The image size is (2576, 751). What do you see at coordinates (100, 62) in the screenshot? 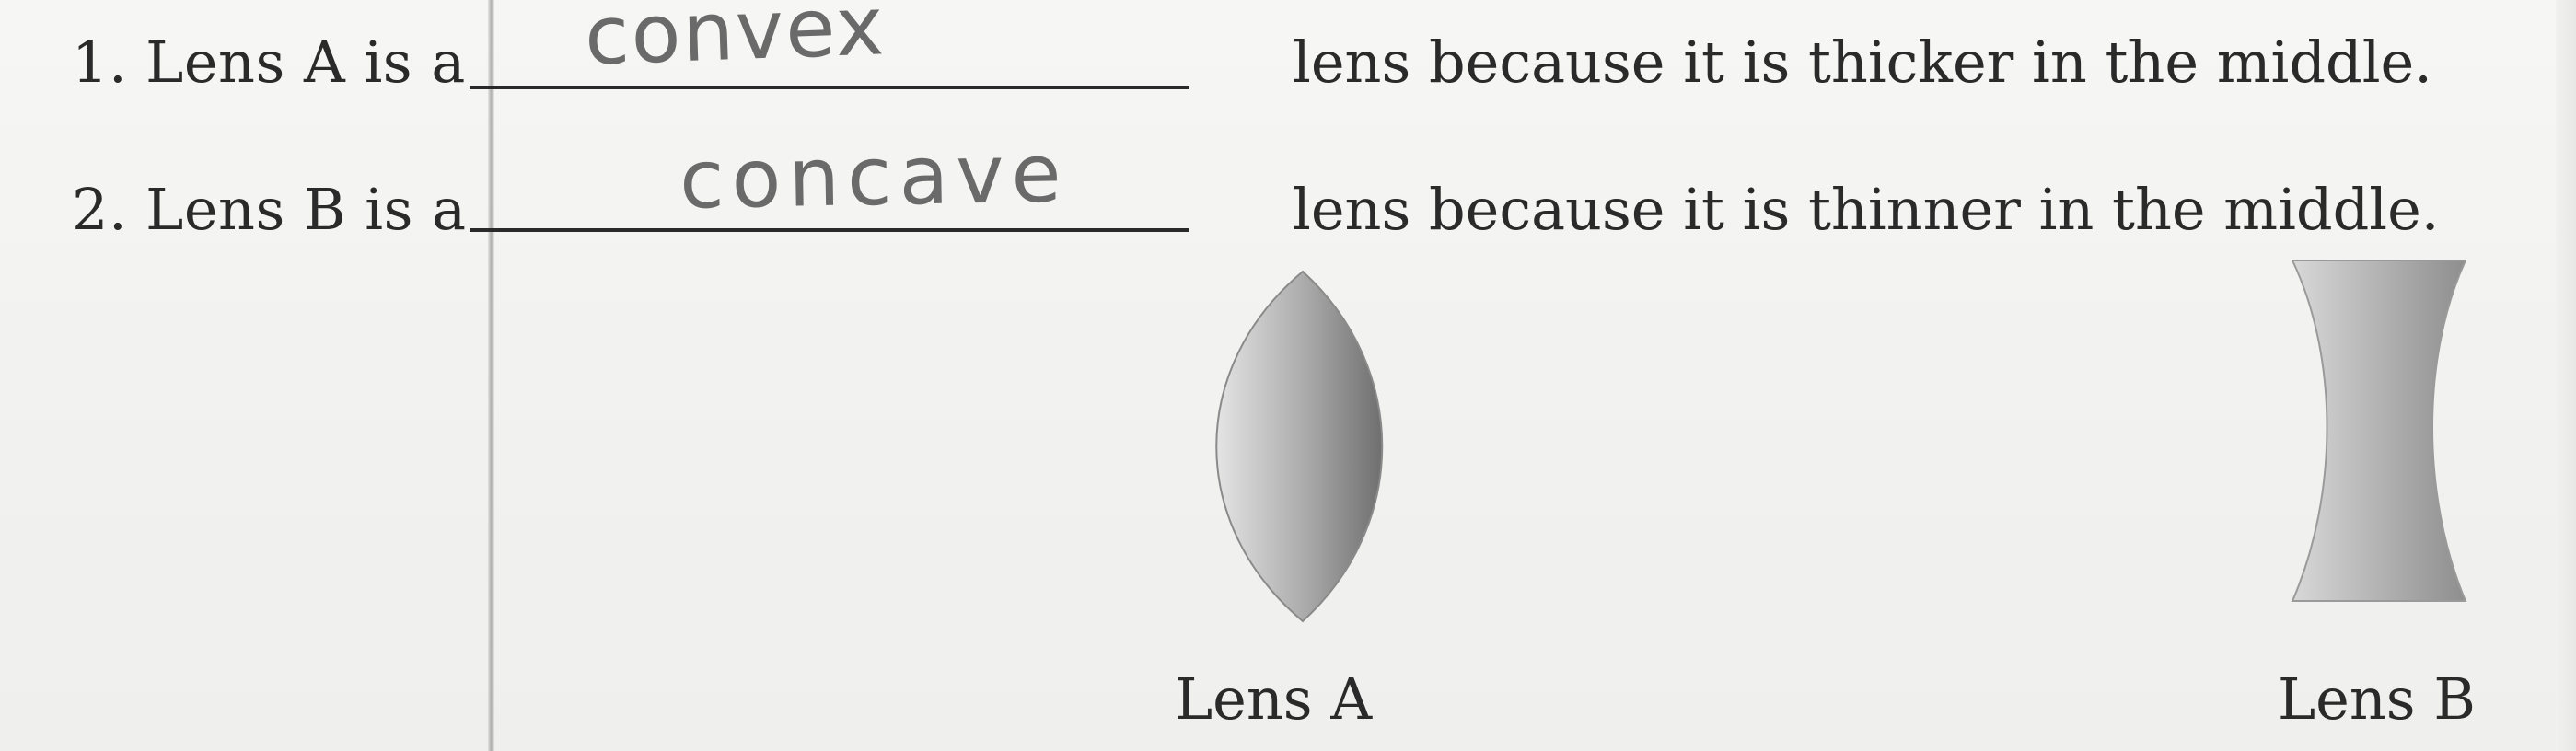
I see `question-1-number: 1.` at bounding box center [100, 62].